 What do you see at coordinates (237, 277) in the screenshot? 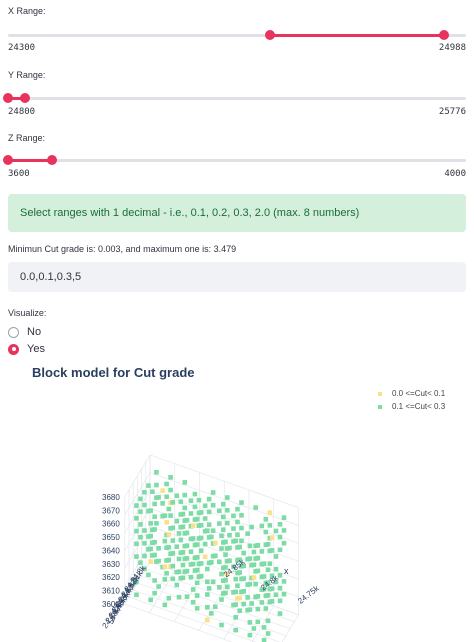
I see `breaks-input: 0.0,0.1,0.3,5` at bounding box center [237, 277].